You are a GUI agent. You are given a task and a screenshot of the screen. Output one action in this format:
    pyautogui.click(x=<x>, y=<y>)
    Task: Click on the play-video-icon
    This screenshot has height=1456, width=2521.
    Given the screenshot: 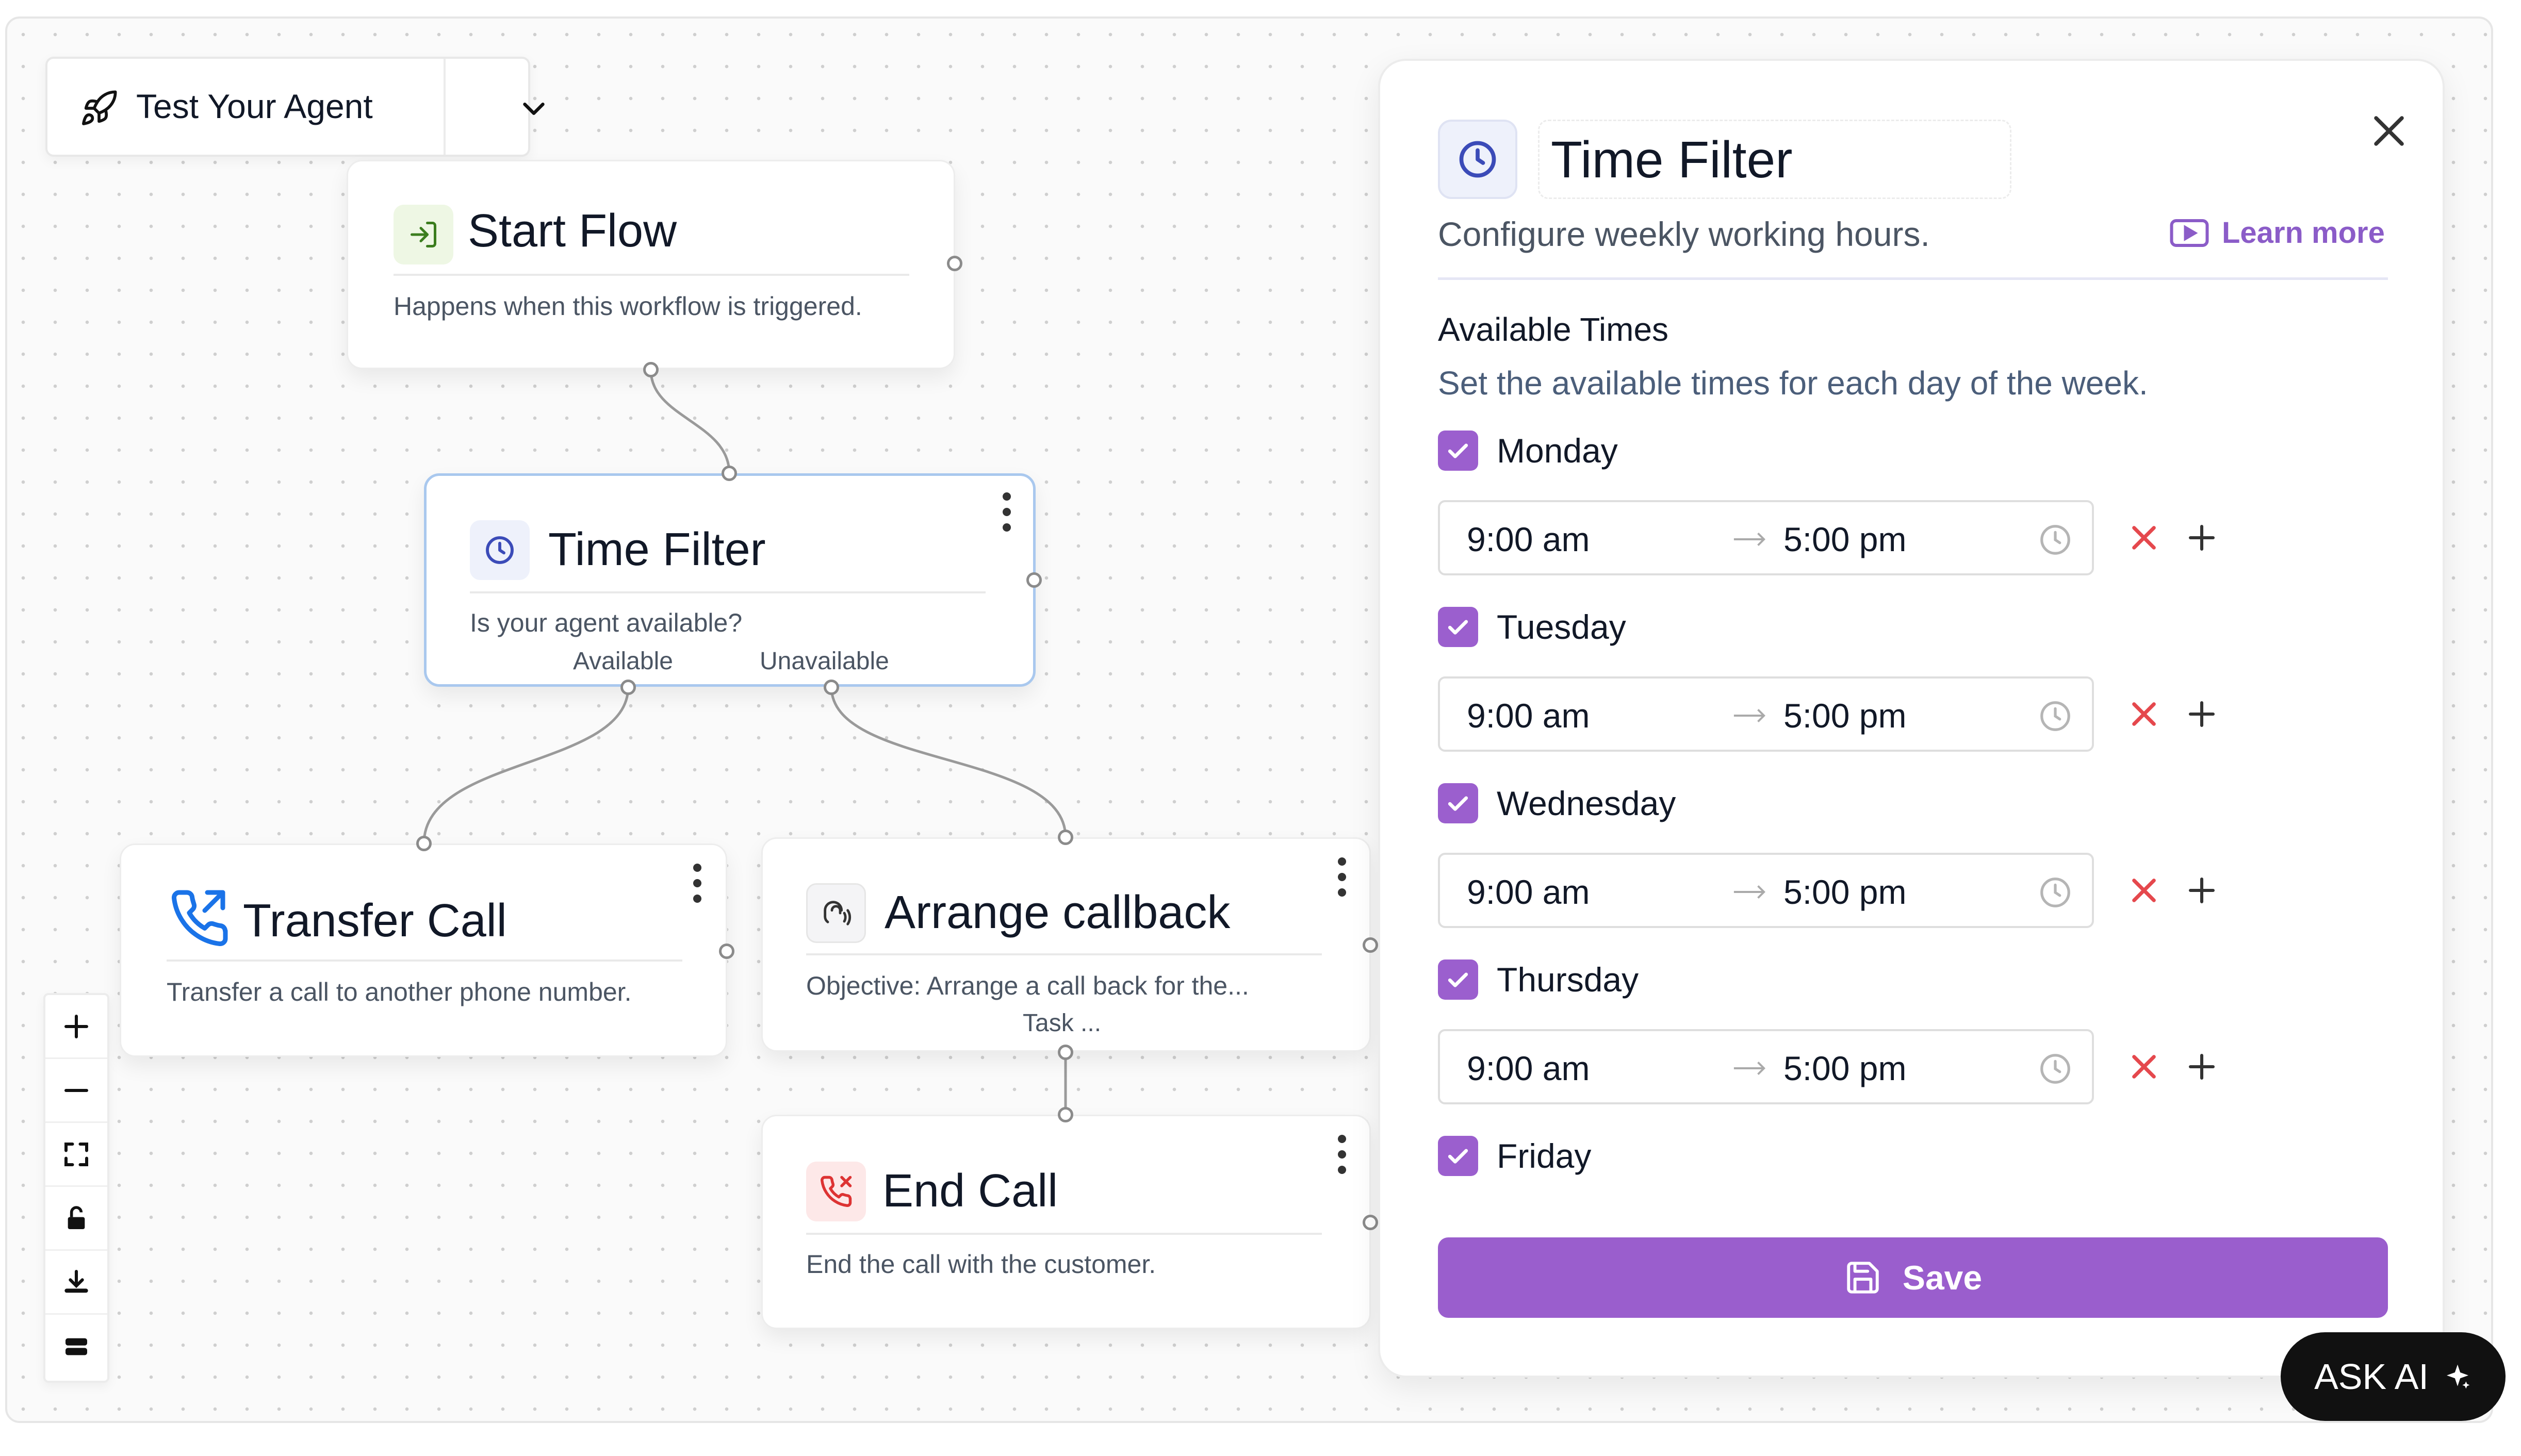 What is the action you would take?
    pyautogui.click(x=2189, y=233)
    